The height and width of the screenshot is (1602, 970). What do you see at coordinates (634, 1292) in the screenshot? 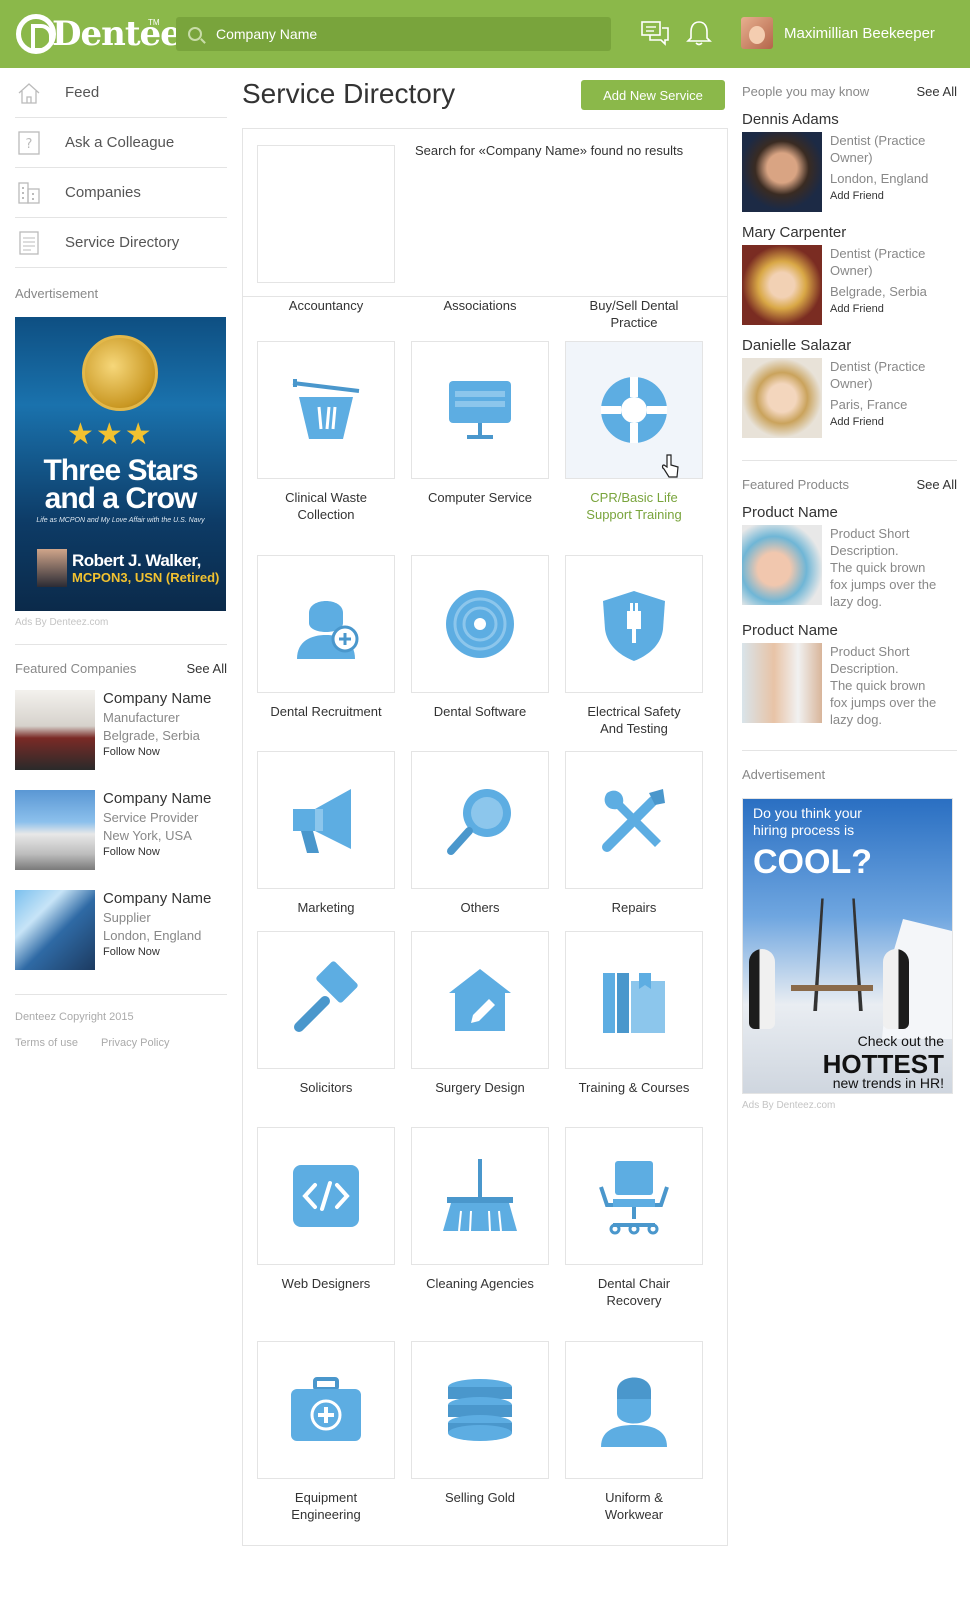
I see `category-label: Dental Chair Recovery` at bounding box center [634, 1292].